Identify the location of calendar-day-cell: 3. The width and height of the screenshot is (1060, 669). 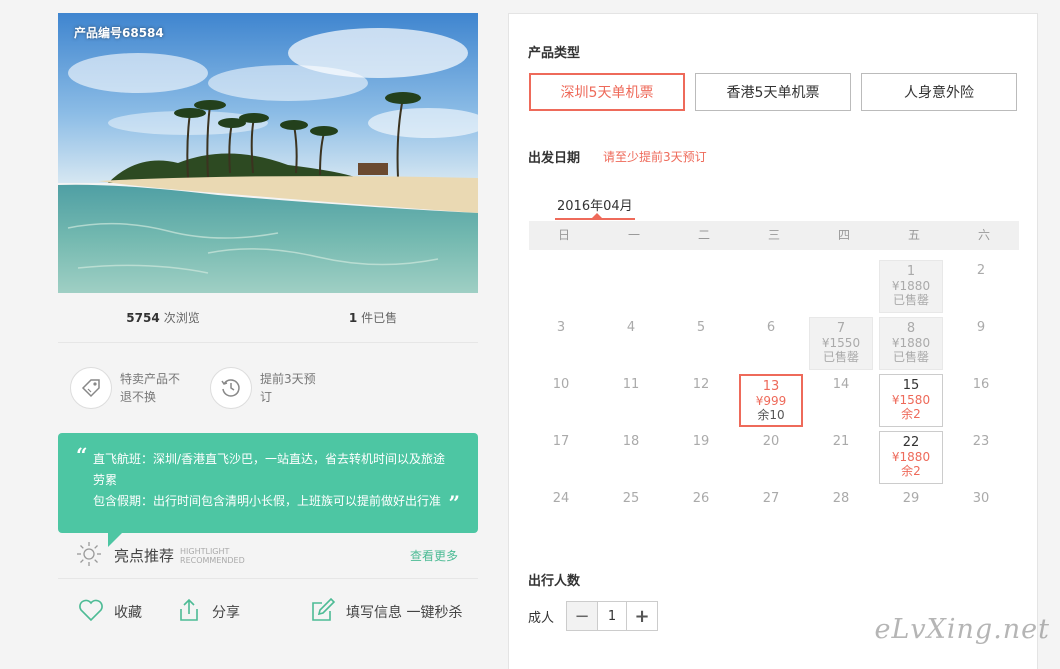
(561, 343).